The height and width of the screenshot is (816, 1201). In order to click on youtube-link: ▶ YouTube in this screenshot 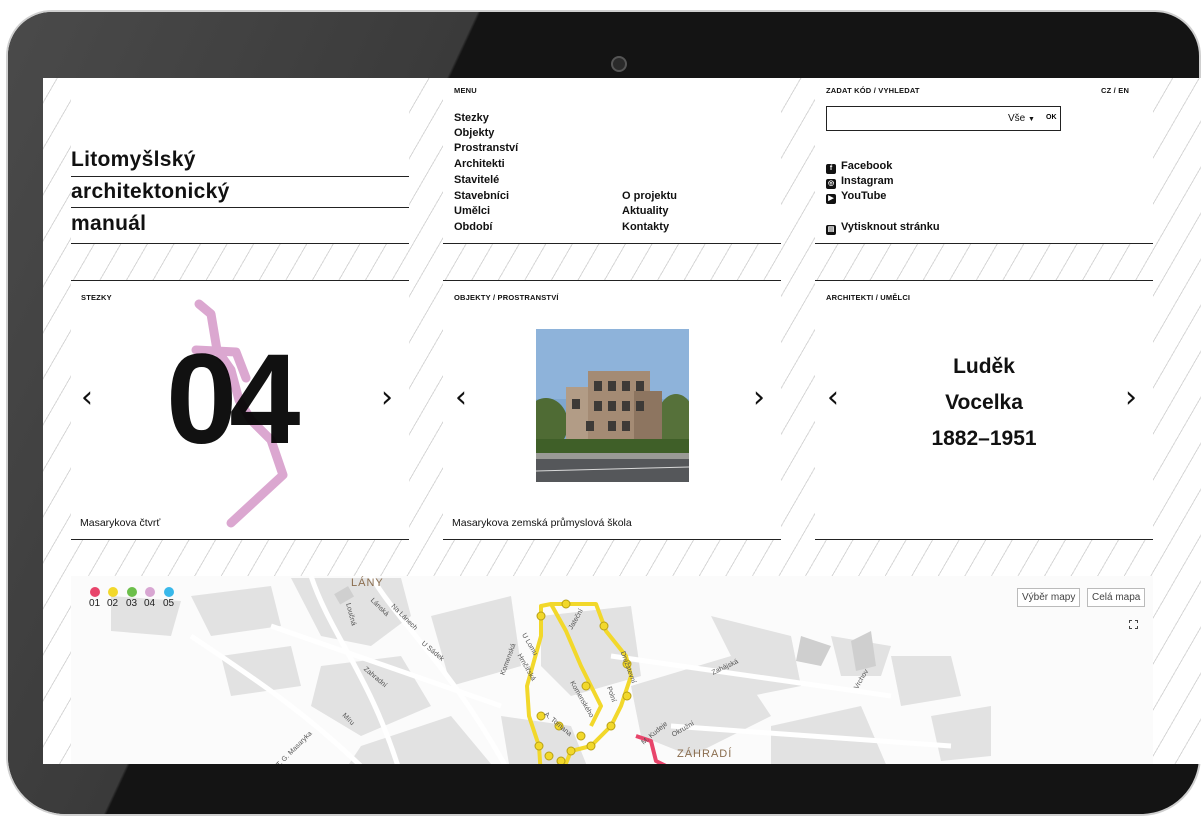, I will do `click(856, 196)`.